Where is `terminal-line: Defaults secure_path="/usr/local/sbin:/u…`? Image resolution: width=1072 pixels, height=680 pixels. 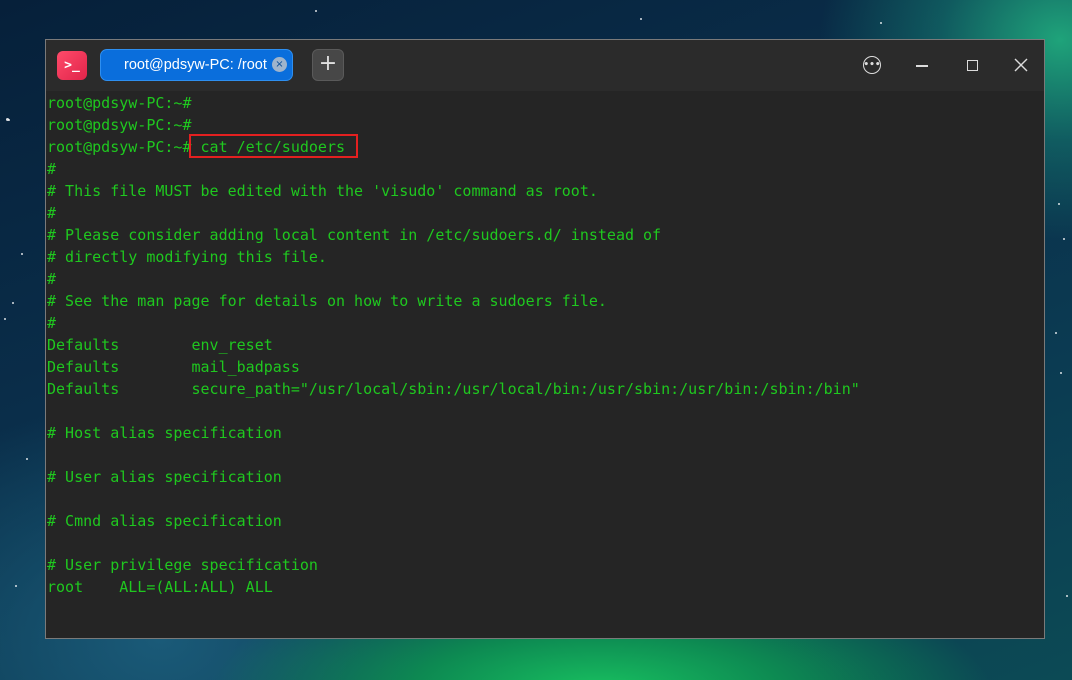 terminal-line: Defaults secure_path="/usr/local/sbin:/u… is located at coordinates (453, 389).